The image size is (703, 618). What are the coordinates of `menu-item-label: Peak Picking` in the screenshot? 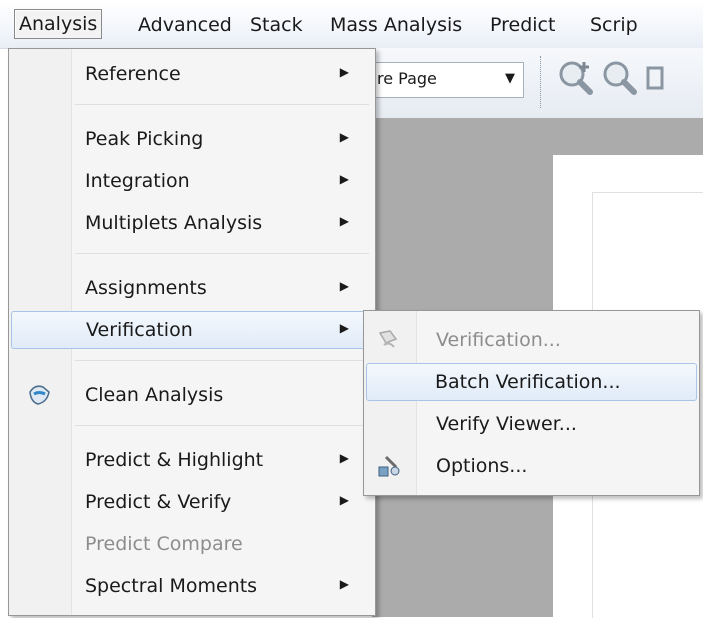 It's located at (144, 139).